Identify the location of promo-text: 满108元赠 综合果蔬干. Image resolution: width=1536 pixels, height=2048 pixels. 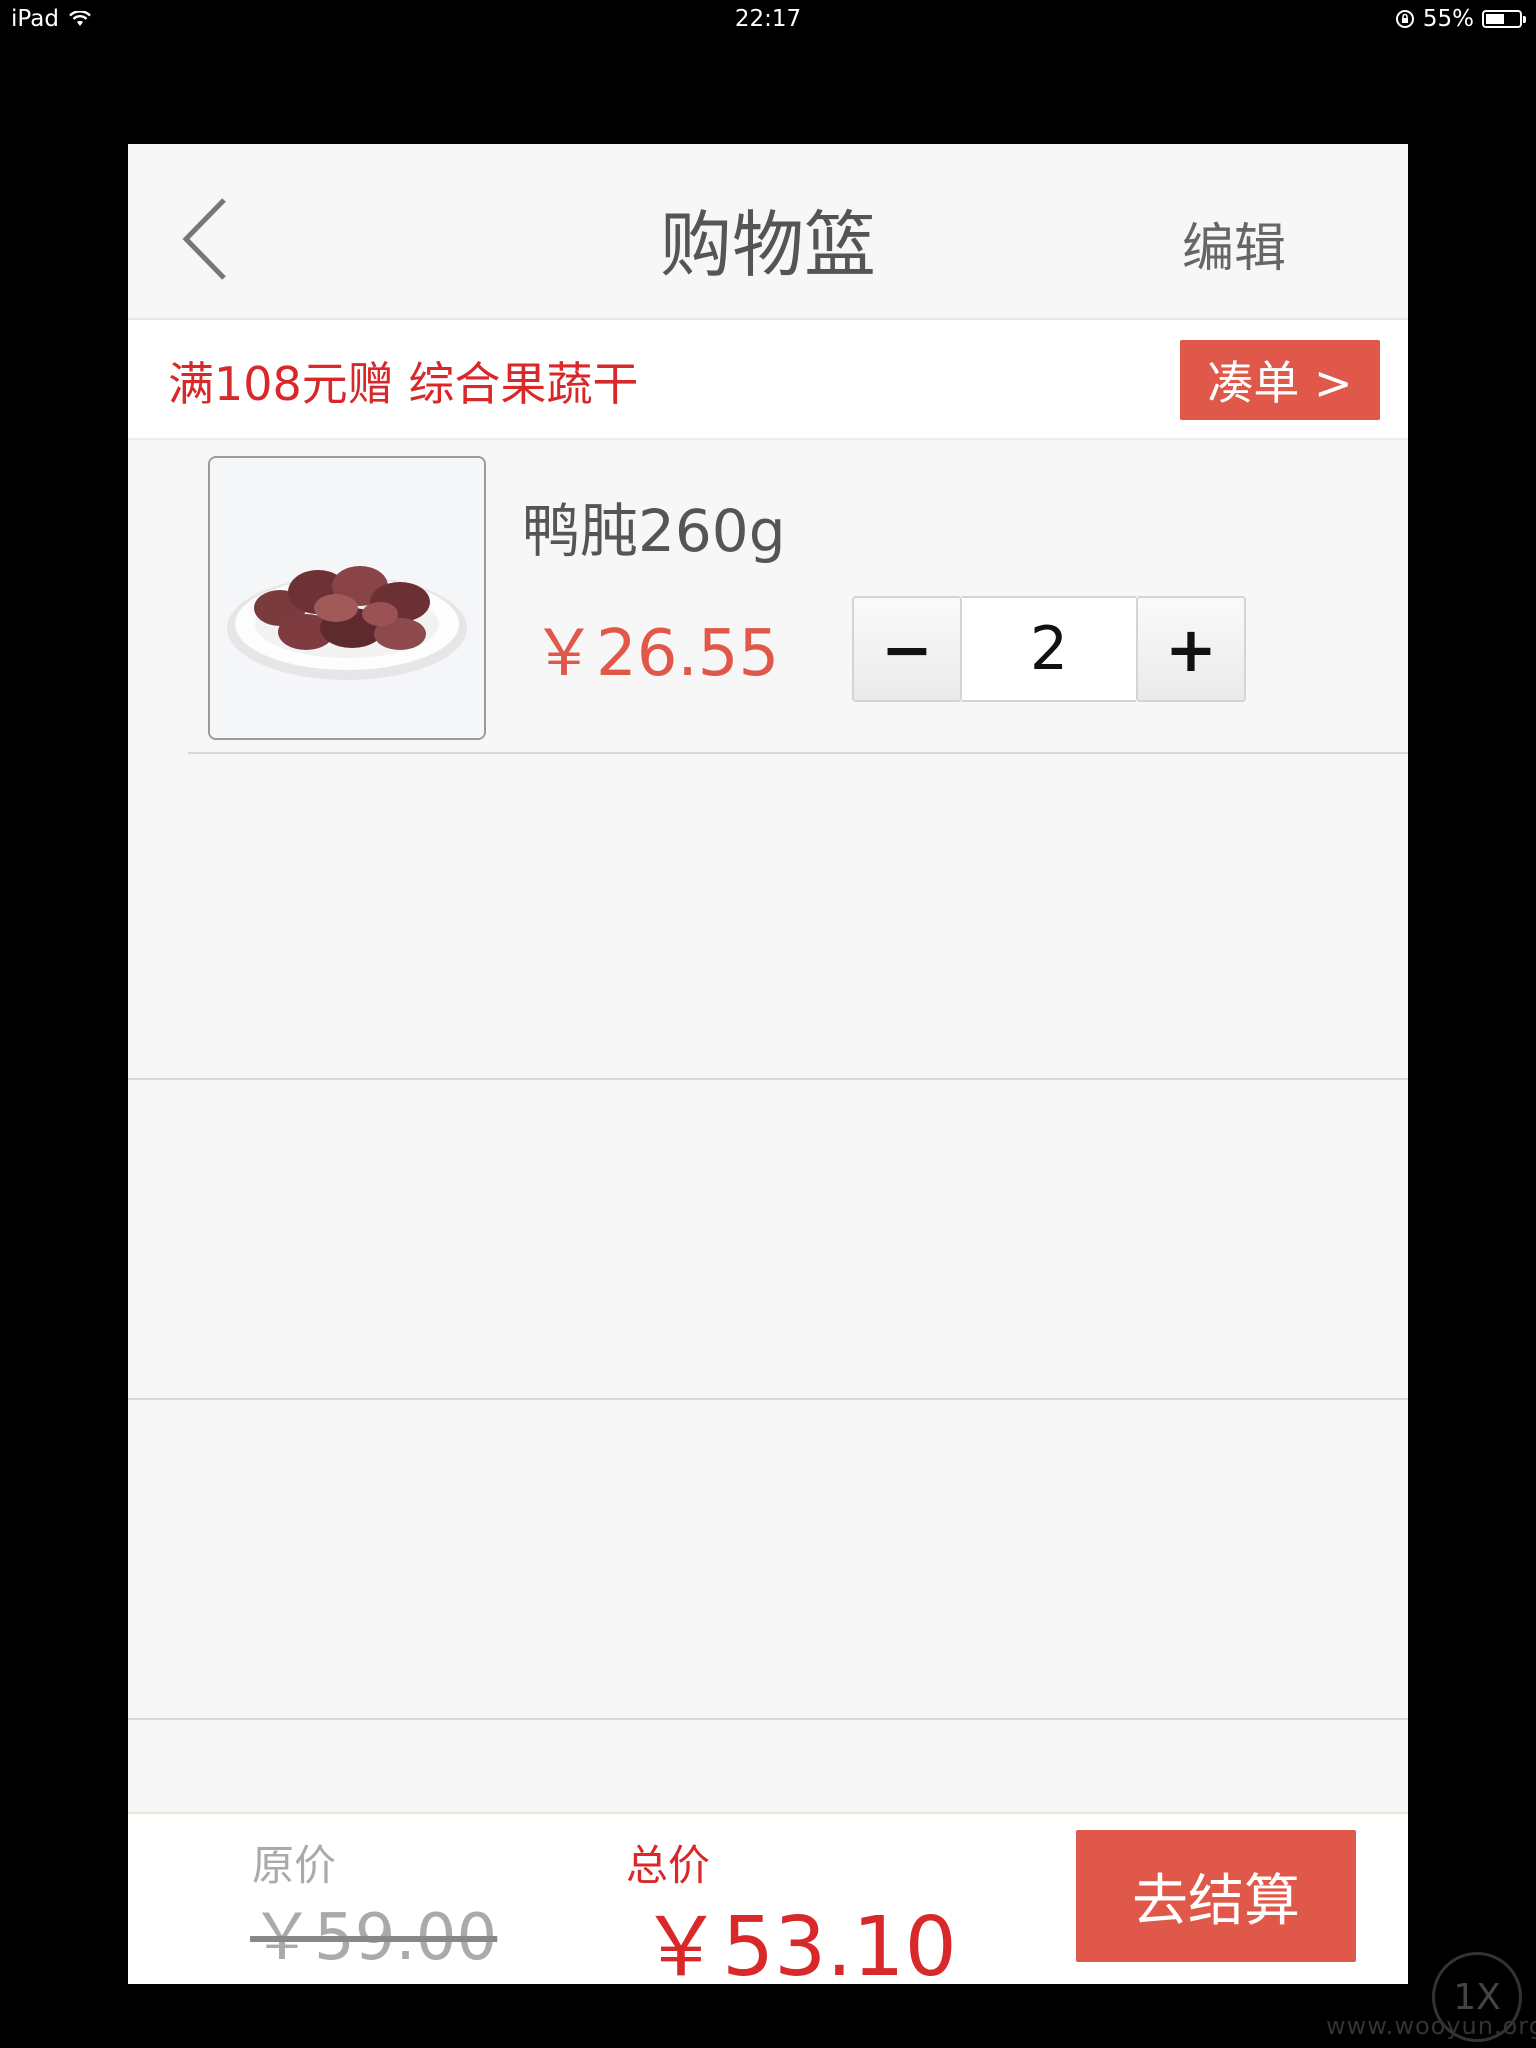
(403, 384).